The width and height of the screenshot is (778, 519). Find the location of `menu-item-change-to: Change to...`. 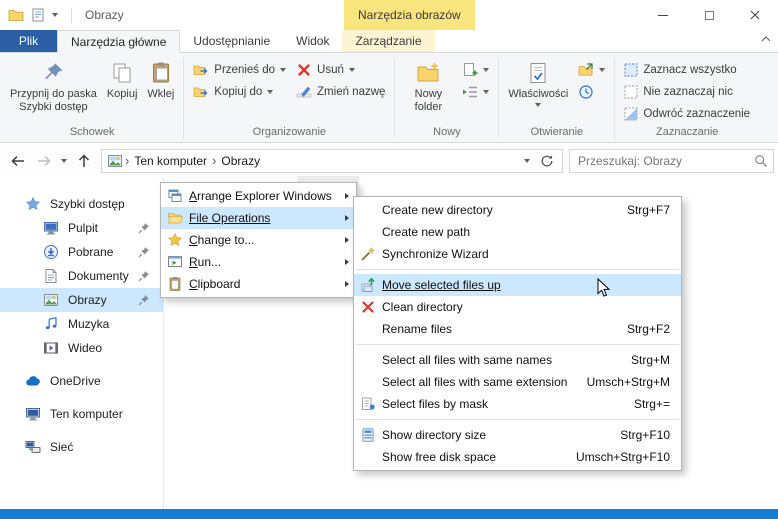

menu-item-change-to: Change to... is located at coordinates (258, 240).